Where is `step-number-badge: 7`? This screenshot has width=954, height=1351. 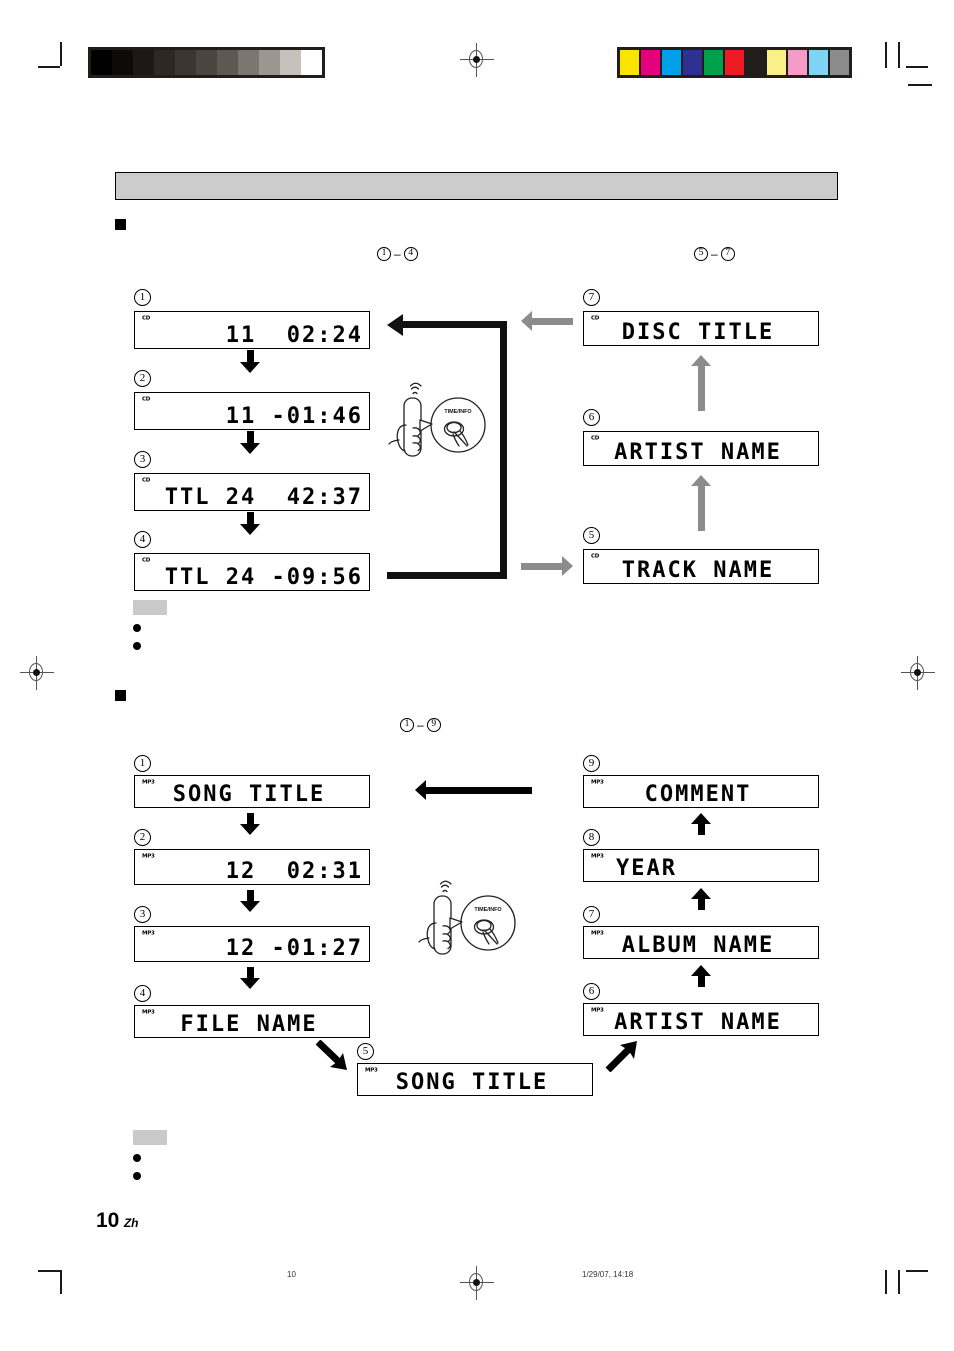 step-number-badge: 7 is located at coordinates (591, 297).